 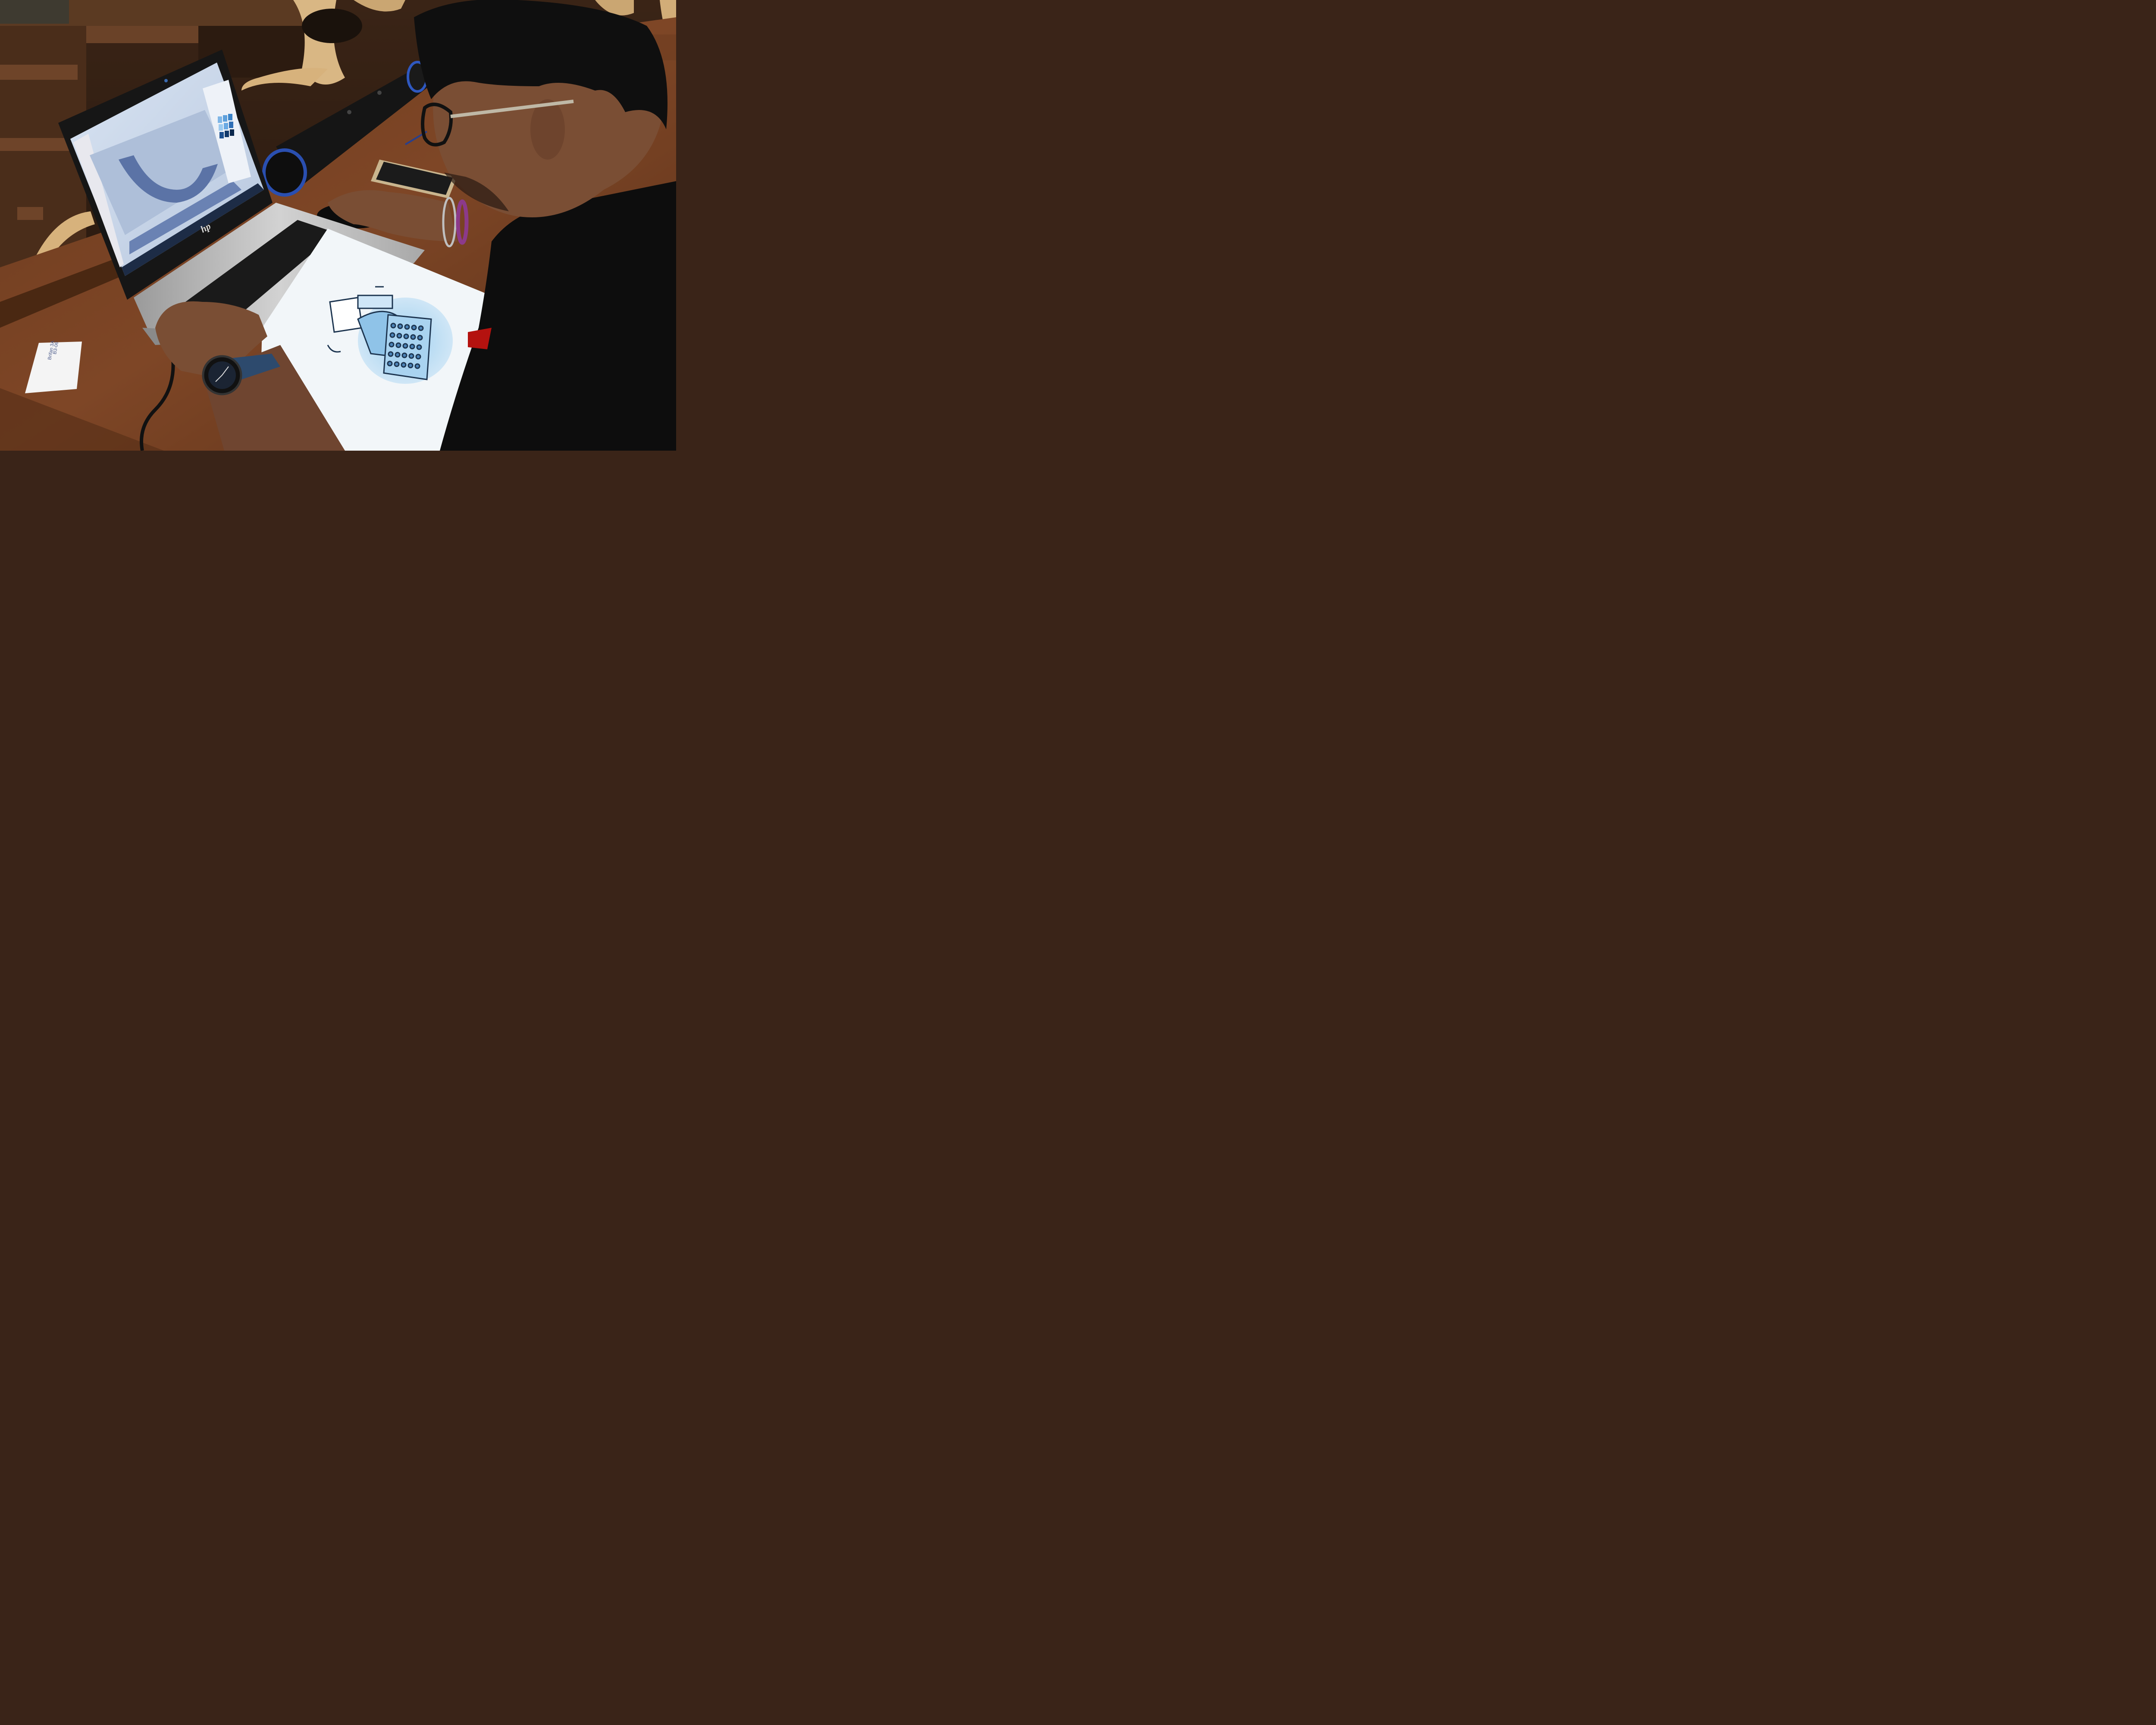 I want to click on photo-illustration: B3-06 Brifan 3A hp, so click(x=338, y=226).